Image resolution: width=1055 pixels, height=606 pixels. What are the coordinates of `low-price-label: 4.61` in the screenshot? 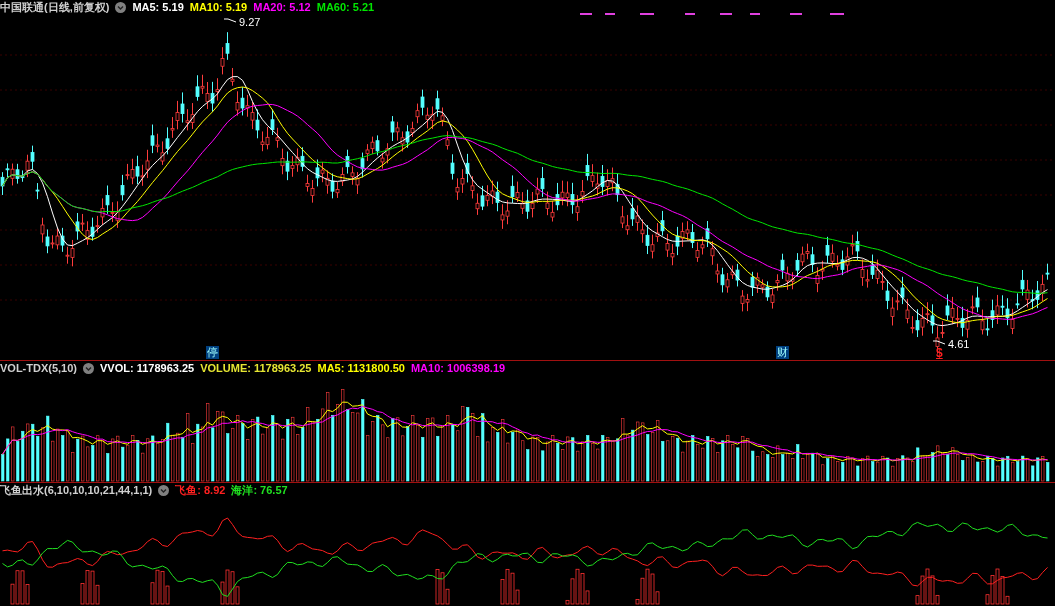 It's located at (959, 344).